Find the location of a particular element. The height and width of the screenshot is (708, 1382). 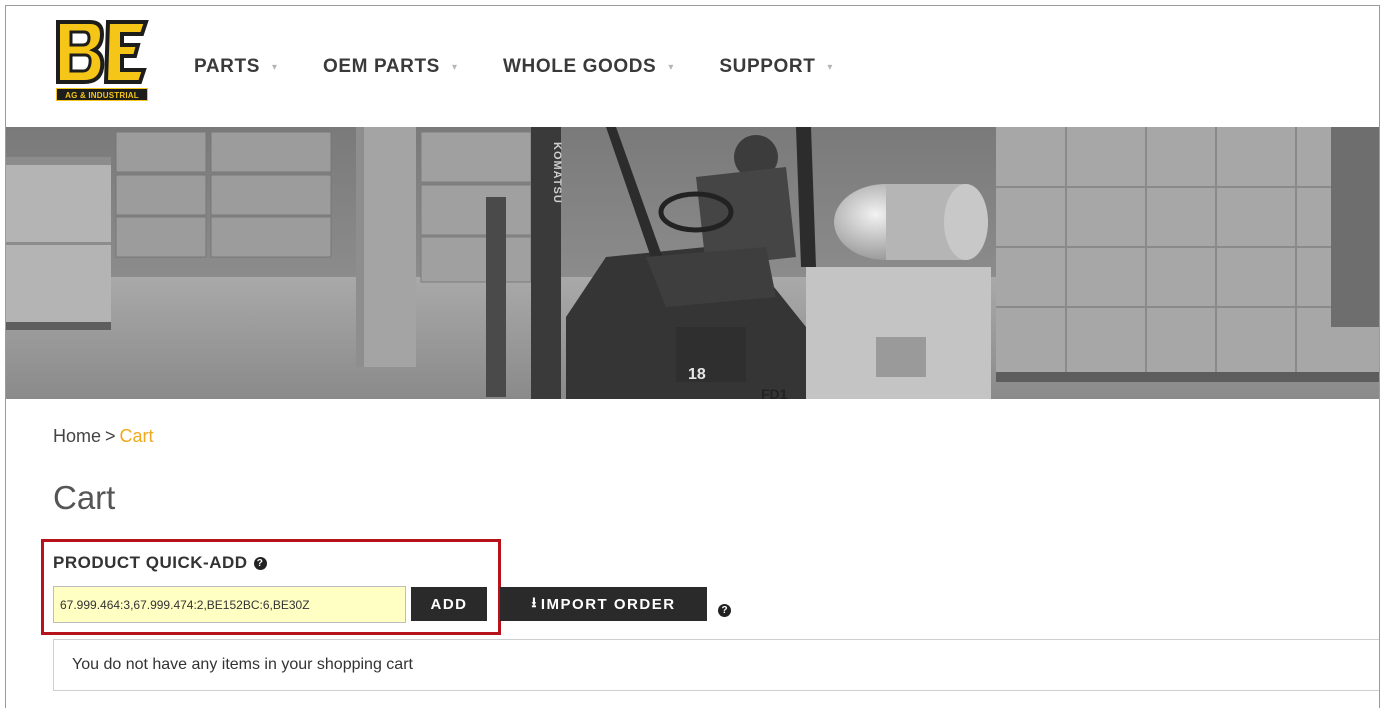

quick-add-label: PRODUCT QUICK-ADD ? is located at coordinates (160, 563).